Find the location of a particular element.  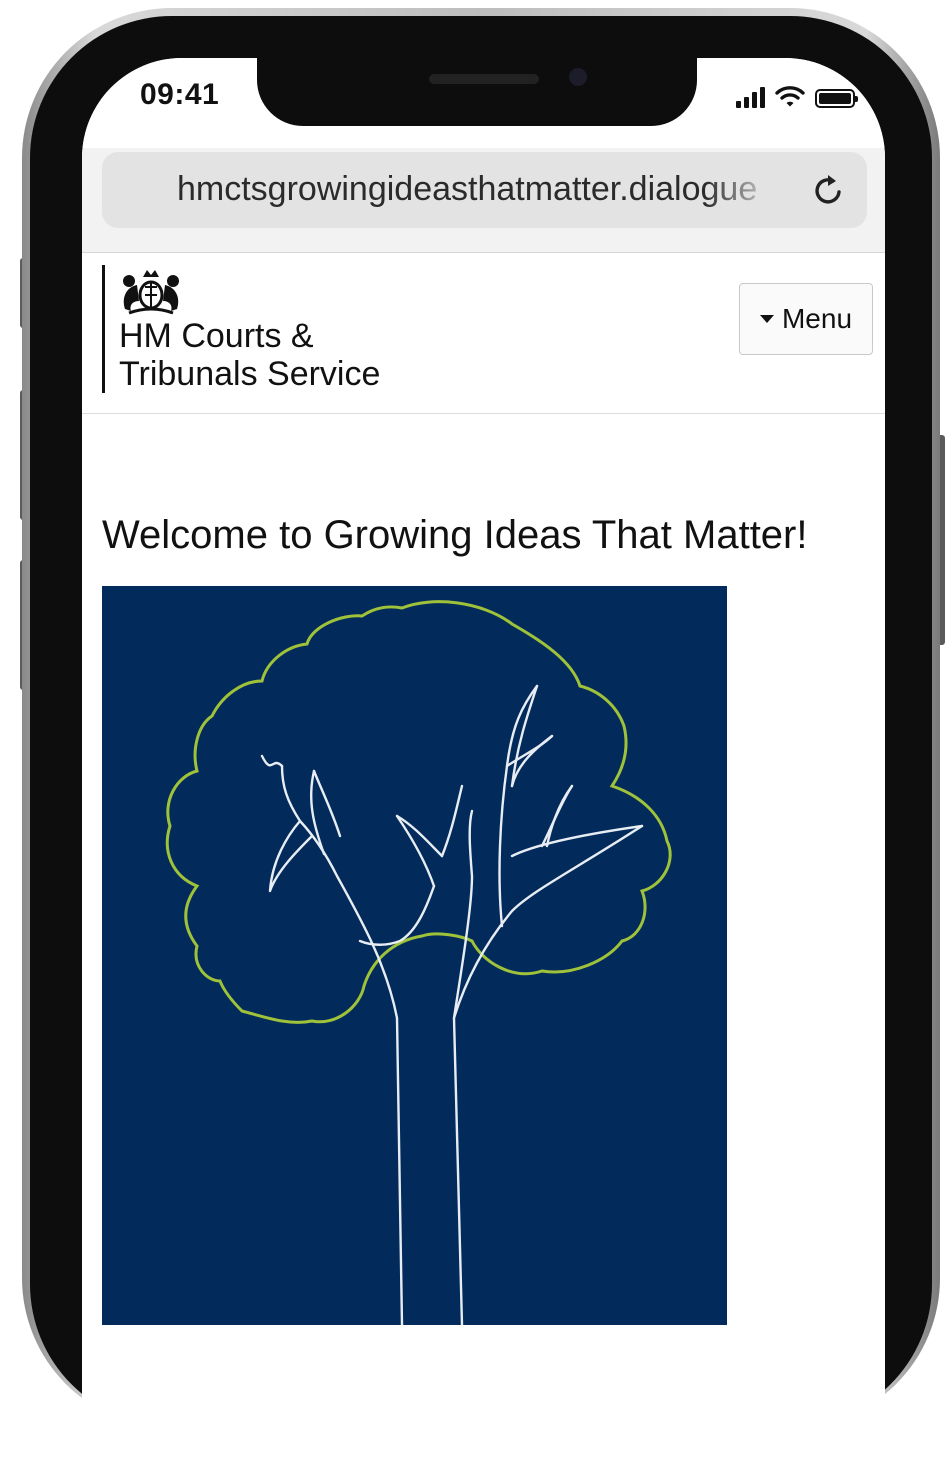

front-camera is located at coordinates (578, 77).